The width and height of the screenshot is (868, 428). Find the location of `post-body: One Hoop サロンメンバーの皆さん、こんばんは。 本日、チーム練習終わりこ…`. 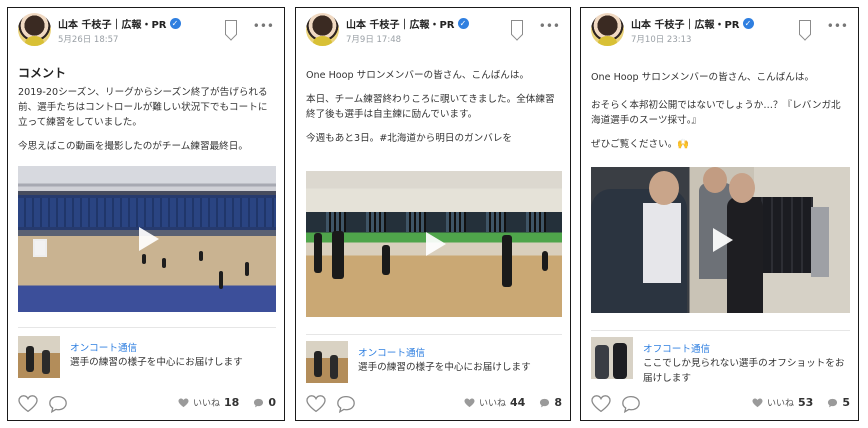

post-body: One Hoop サロンメンバーの皆さん、こんばんは。 本日、チーム練習終わりこ… is located at coordinates (434, 111).